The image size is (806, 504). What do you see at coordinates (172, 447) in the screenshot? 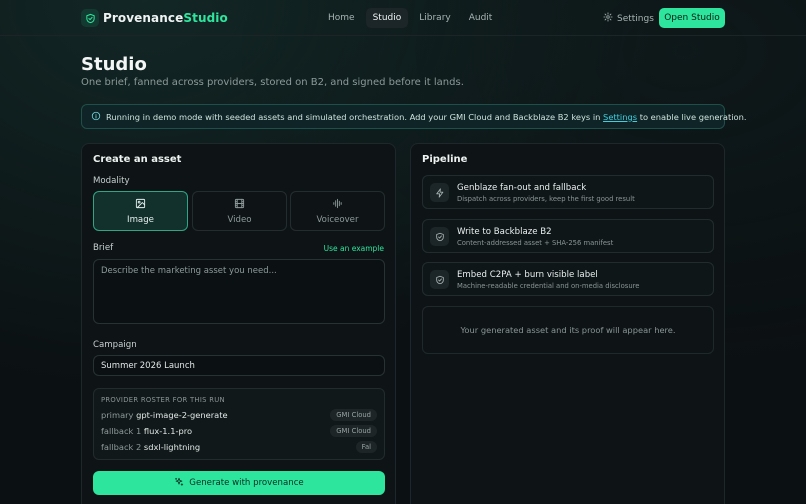
I see `roster-model: sdxl-lightning` at bounding box center [172, 447].